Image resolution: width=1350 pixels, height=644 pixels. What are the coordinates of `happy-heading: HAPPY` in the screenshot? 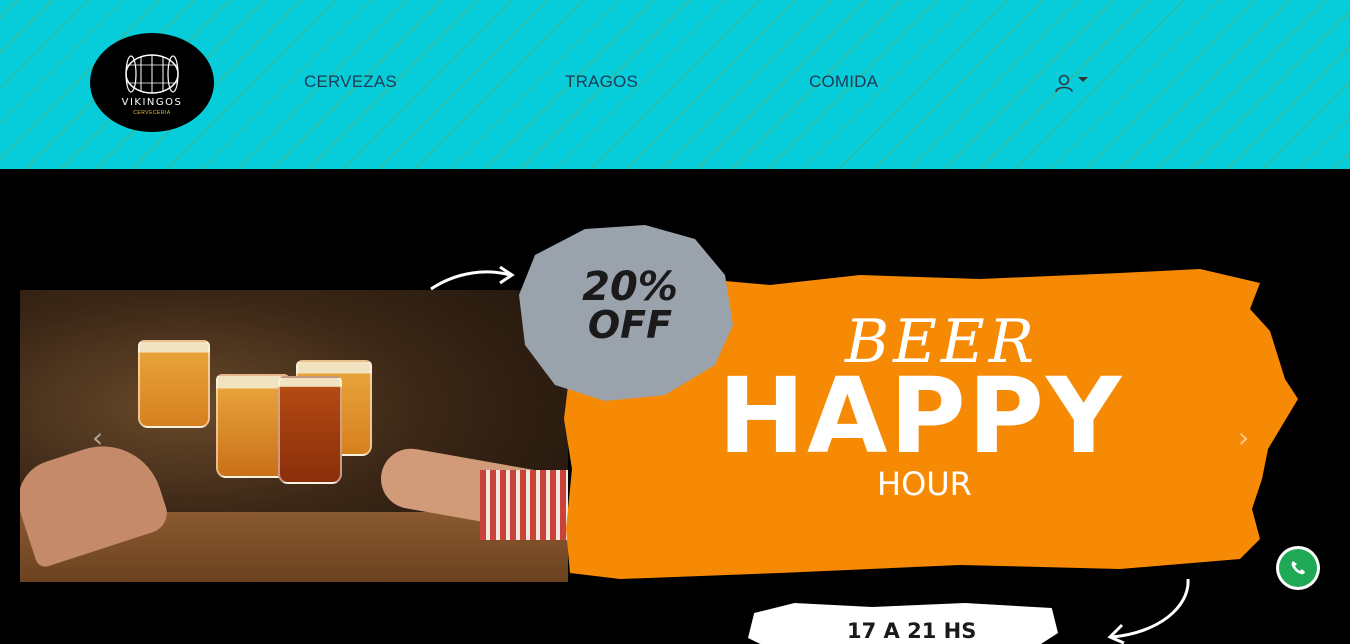 It's located at (921, 416).